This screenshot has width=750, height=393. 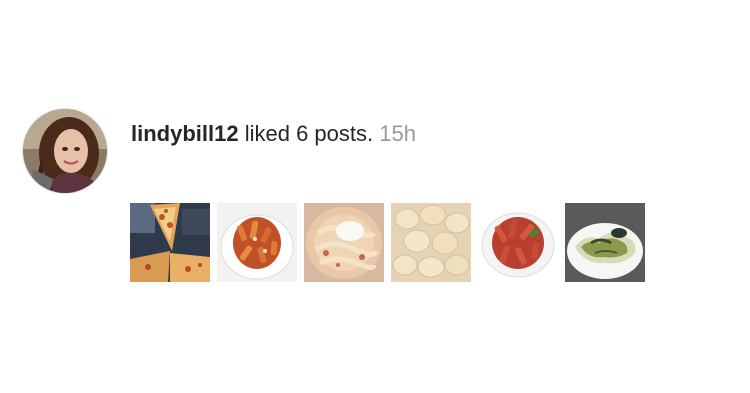 I want to click on notification-action: liked 6 posts., so click(x=309, y=133).